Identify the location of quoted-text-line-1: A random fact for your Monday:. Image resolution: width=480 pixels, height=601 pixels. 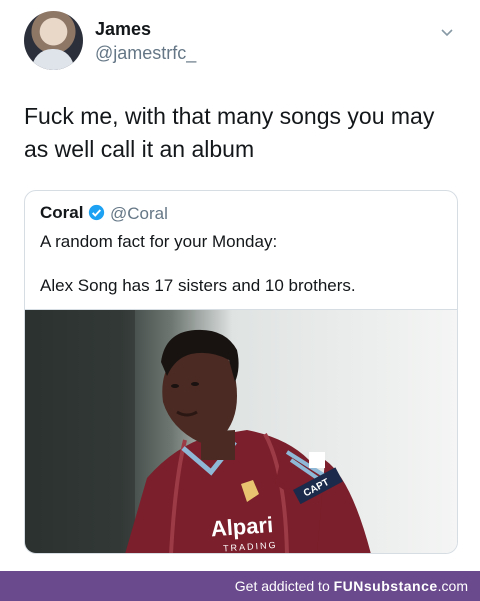
(159, 241).